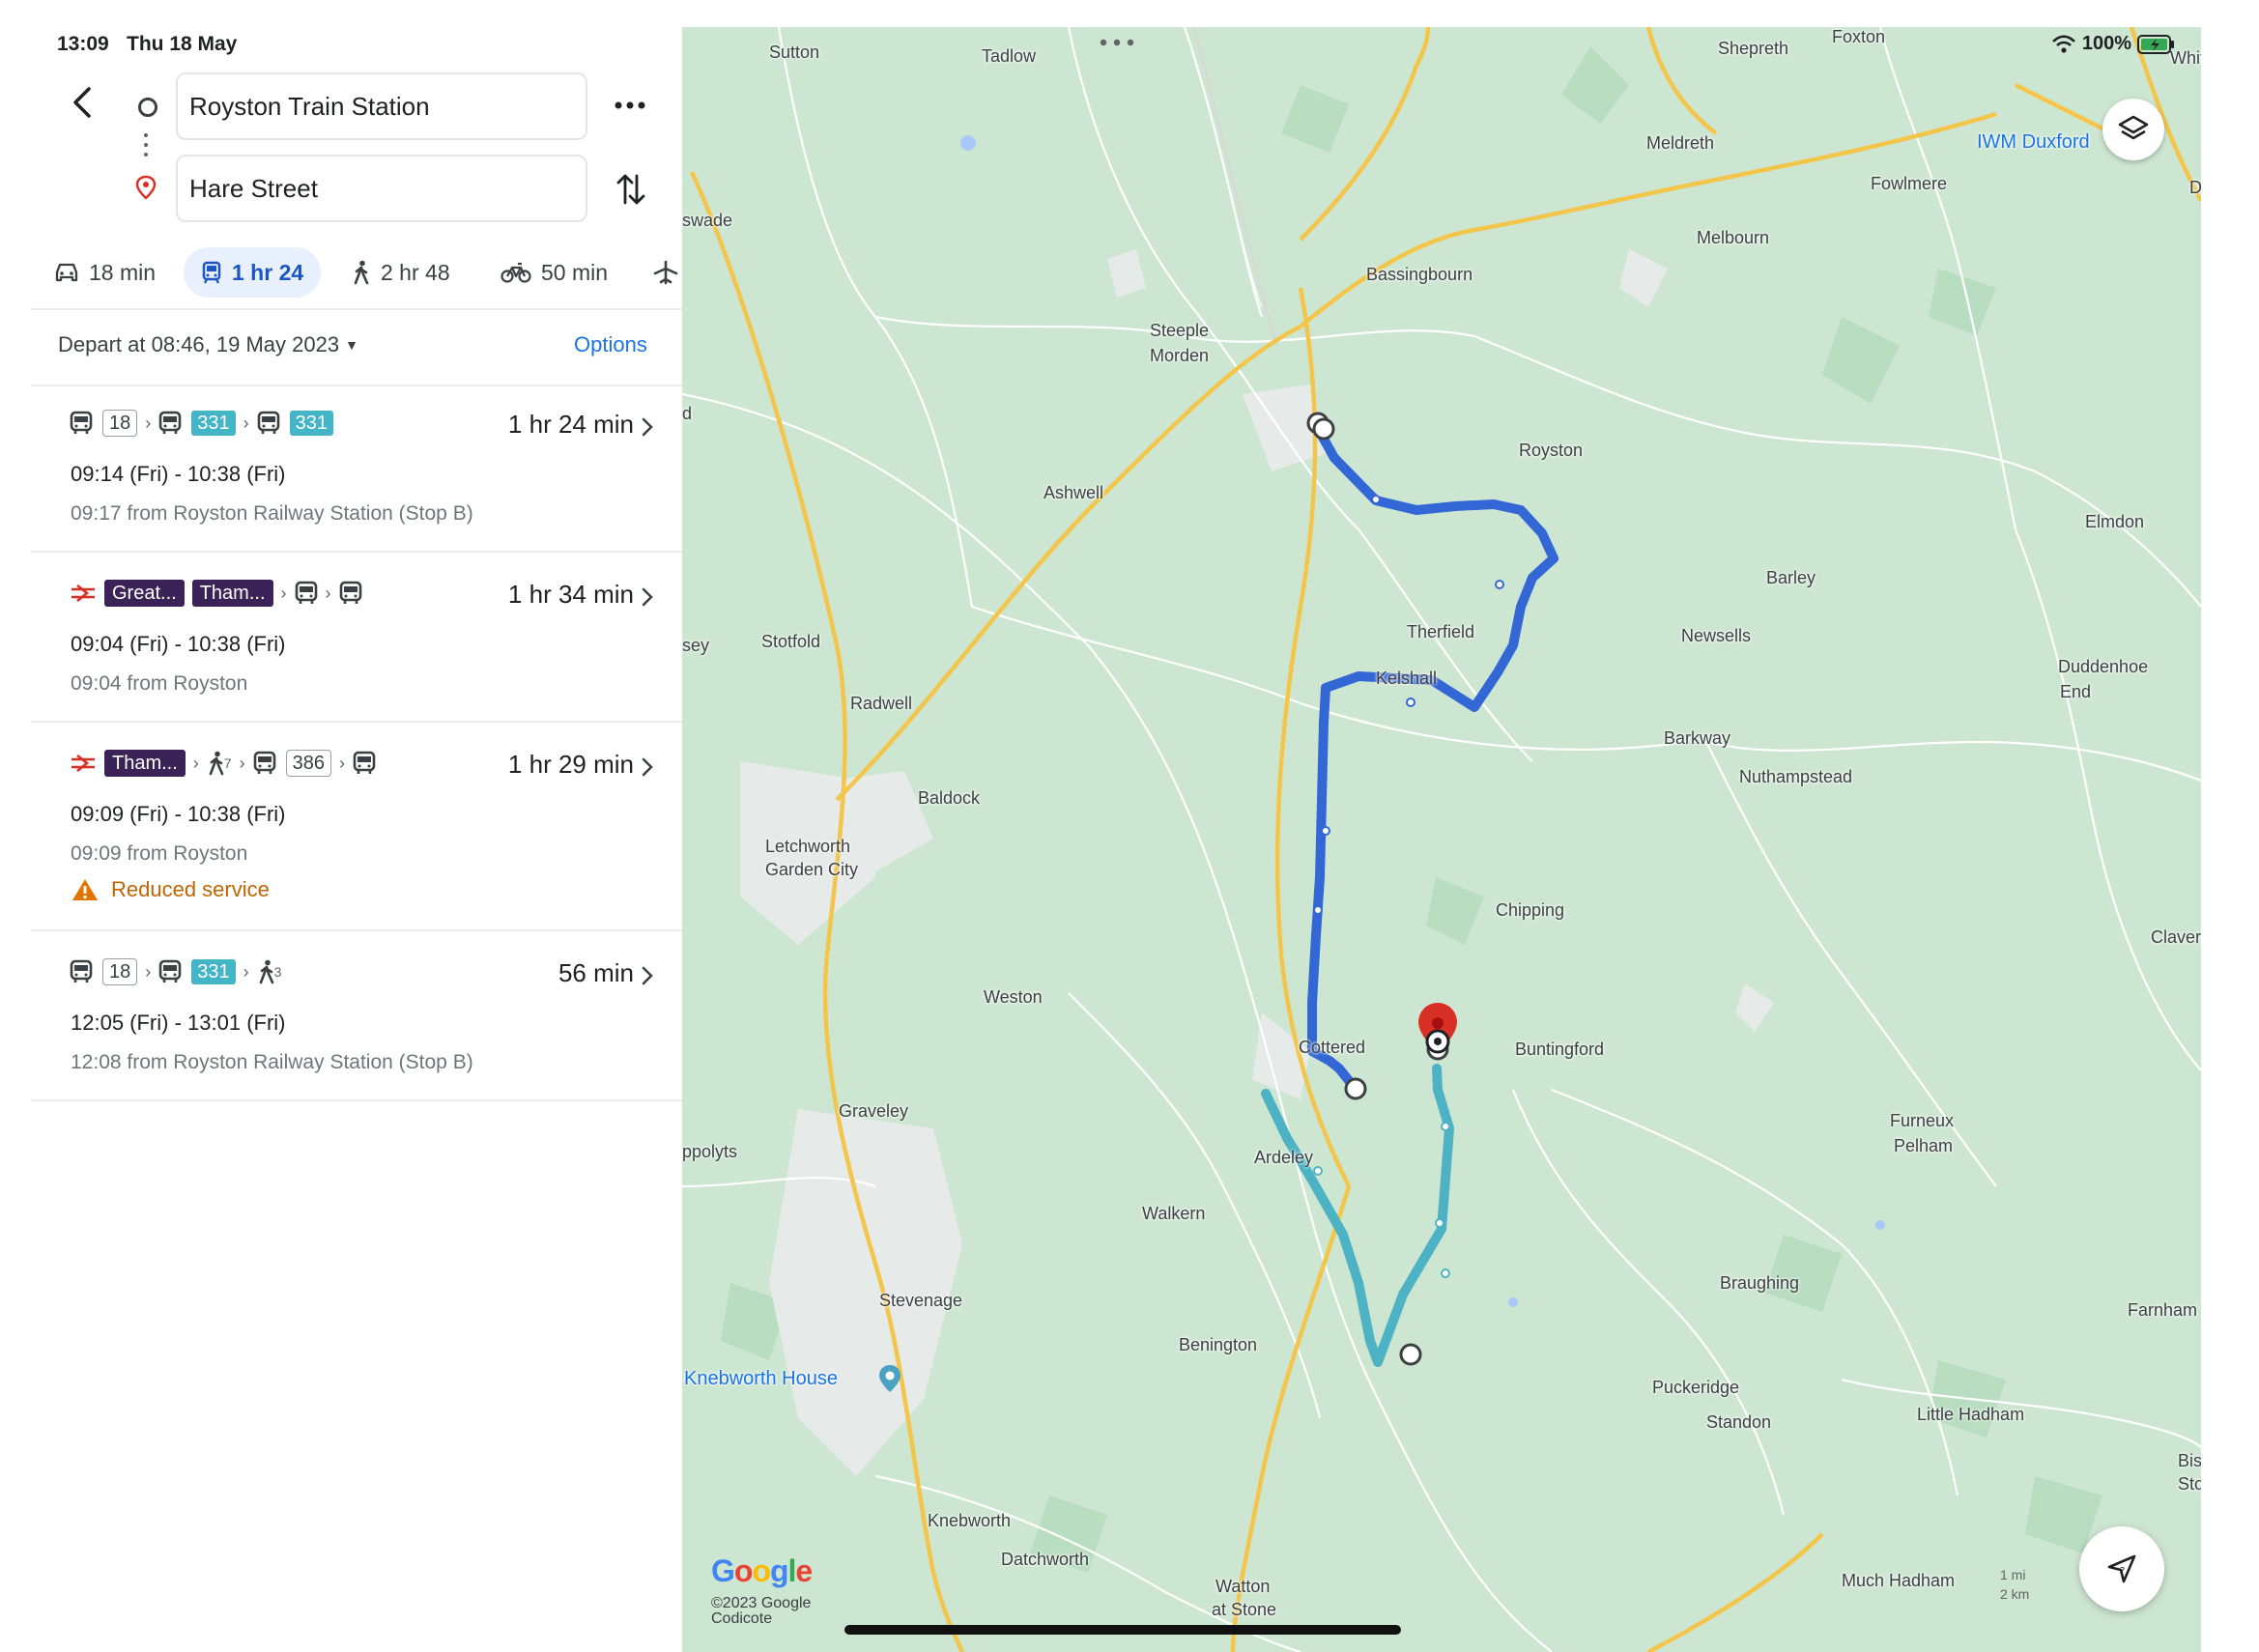  I want to click on tab-drive: 18 min, so click(105, 272).